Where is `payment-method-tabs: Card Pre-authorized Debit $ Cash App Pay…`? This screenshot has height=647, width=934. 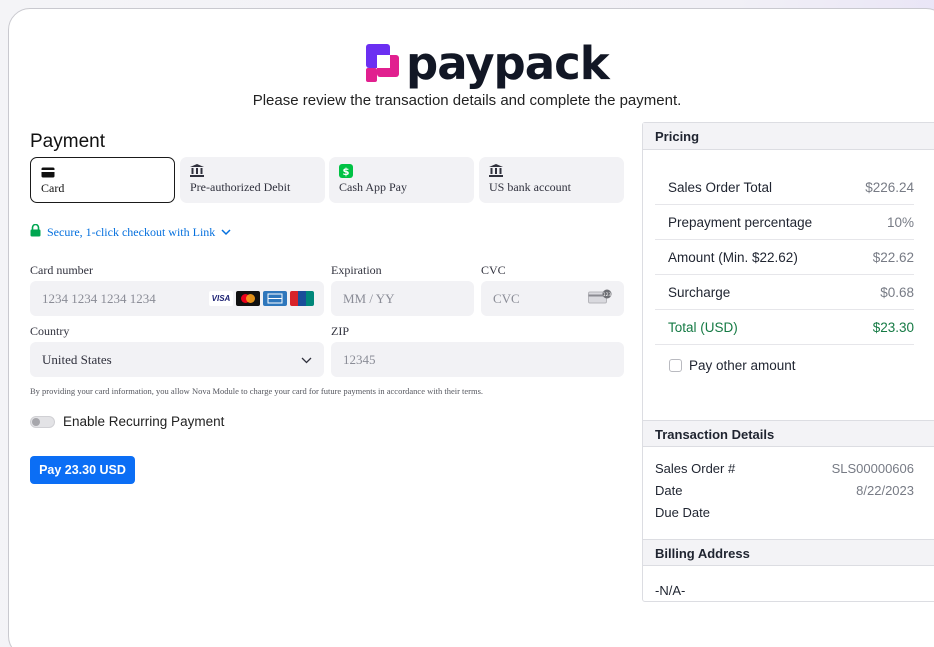
payment-method-tabs: Card Pre-authorized Debit $ Cash App Pay… is located at coordinates (327, 180).